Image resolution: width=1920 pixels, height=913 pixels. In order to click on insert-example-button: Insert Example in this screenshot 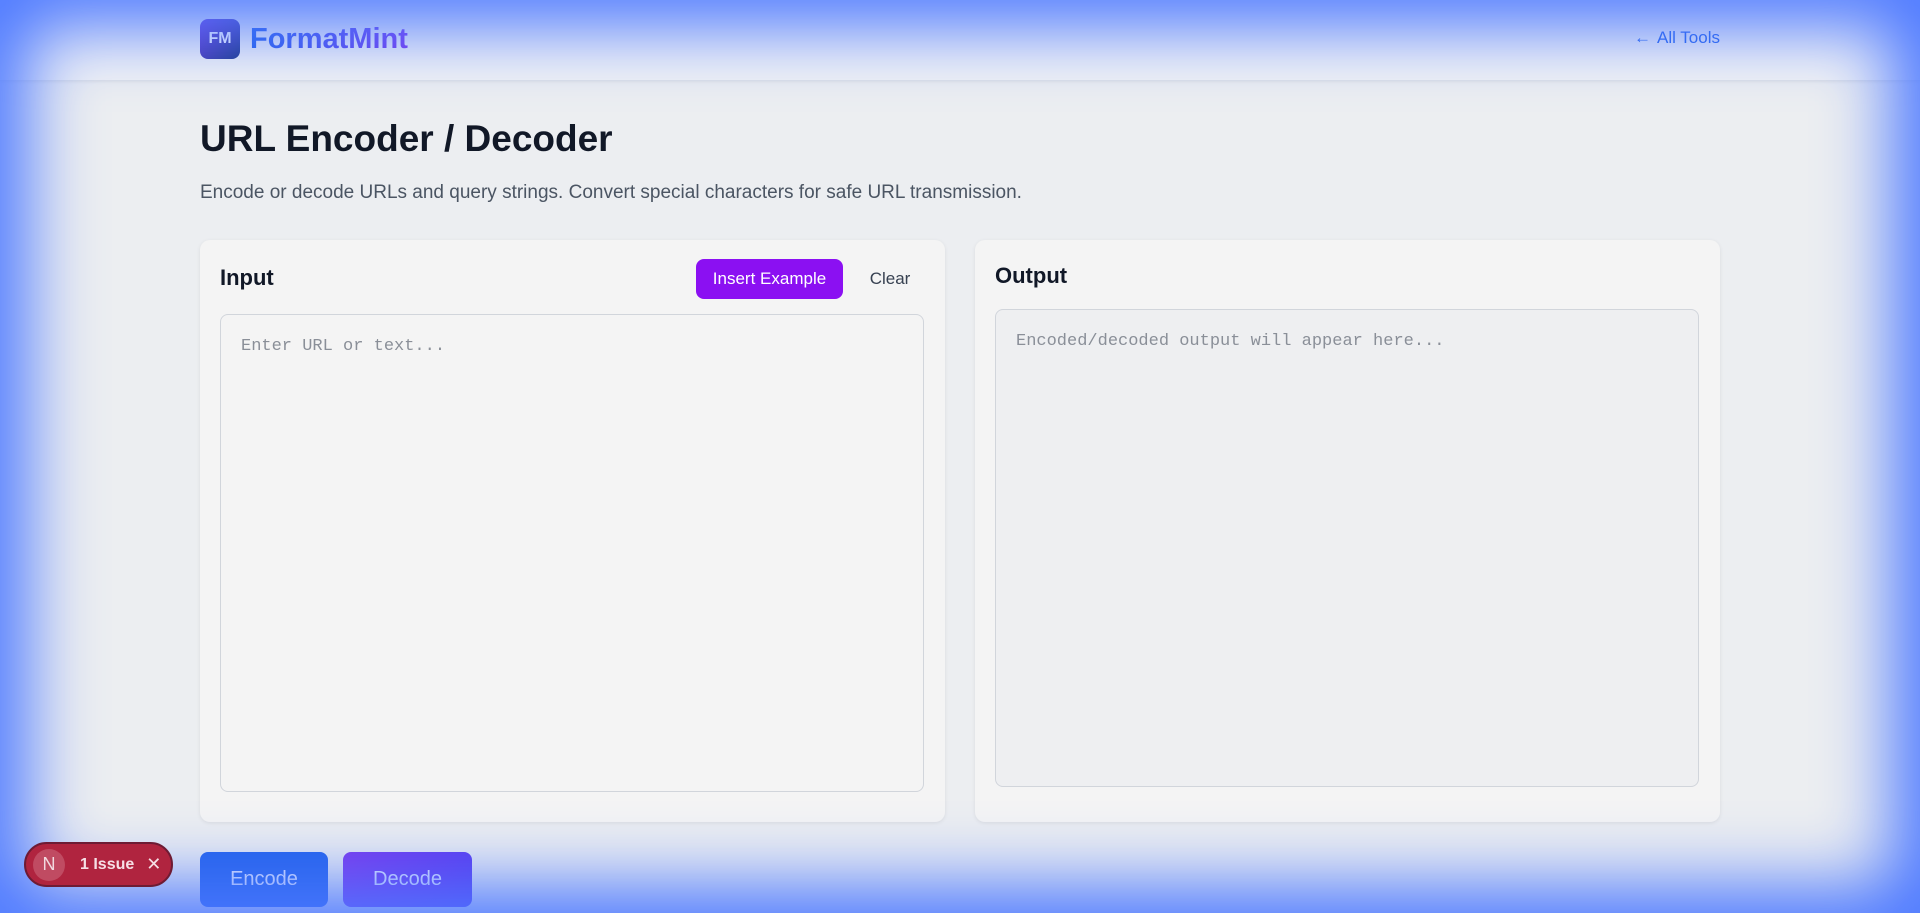, I will do `click(769, 279)`.